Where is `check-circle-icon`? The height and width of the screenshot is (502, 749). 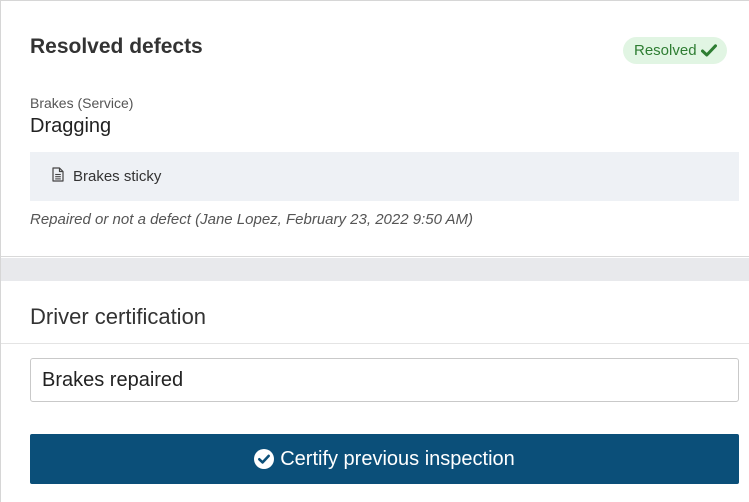 check-circle-icon is located at coordinates (264, 459).